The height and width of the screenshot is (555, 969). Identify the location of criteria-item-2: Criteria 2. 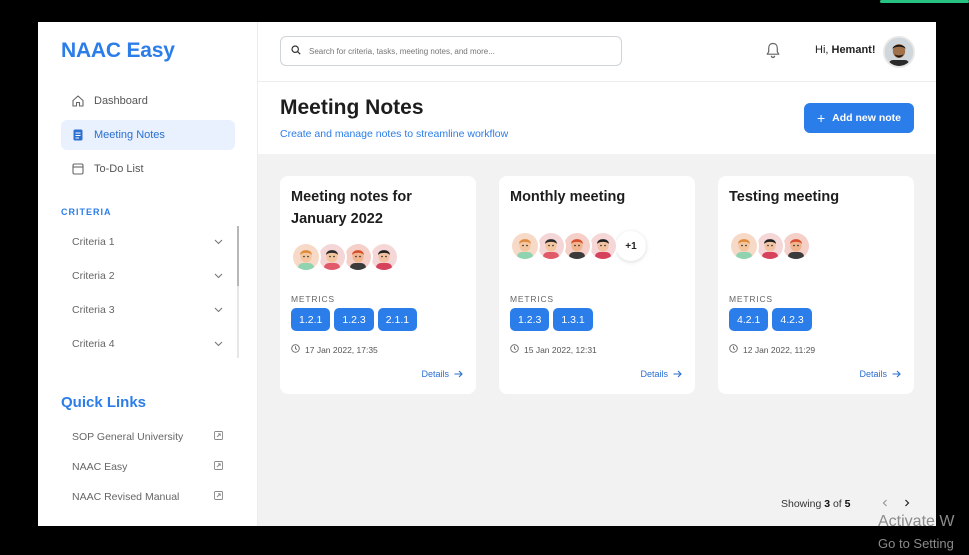
(148, 276).